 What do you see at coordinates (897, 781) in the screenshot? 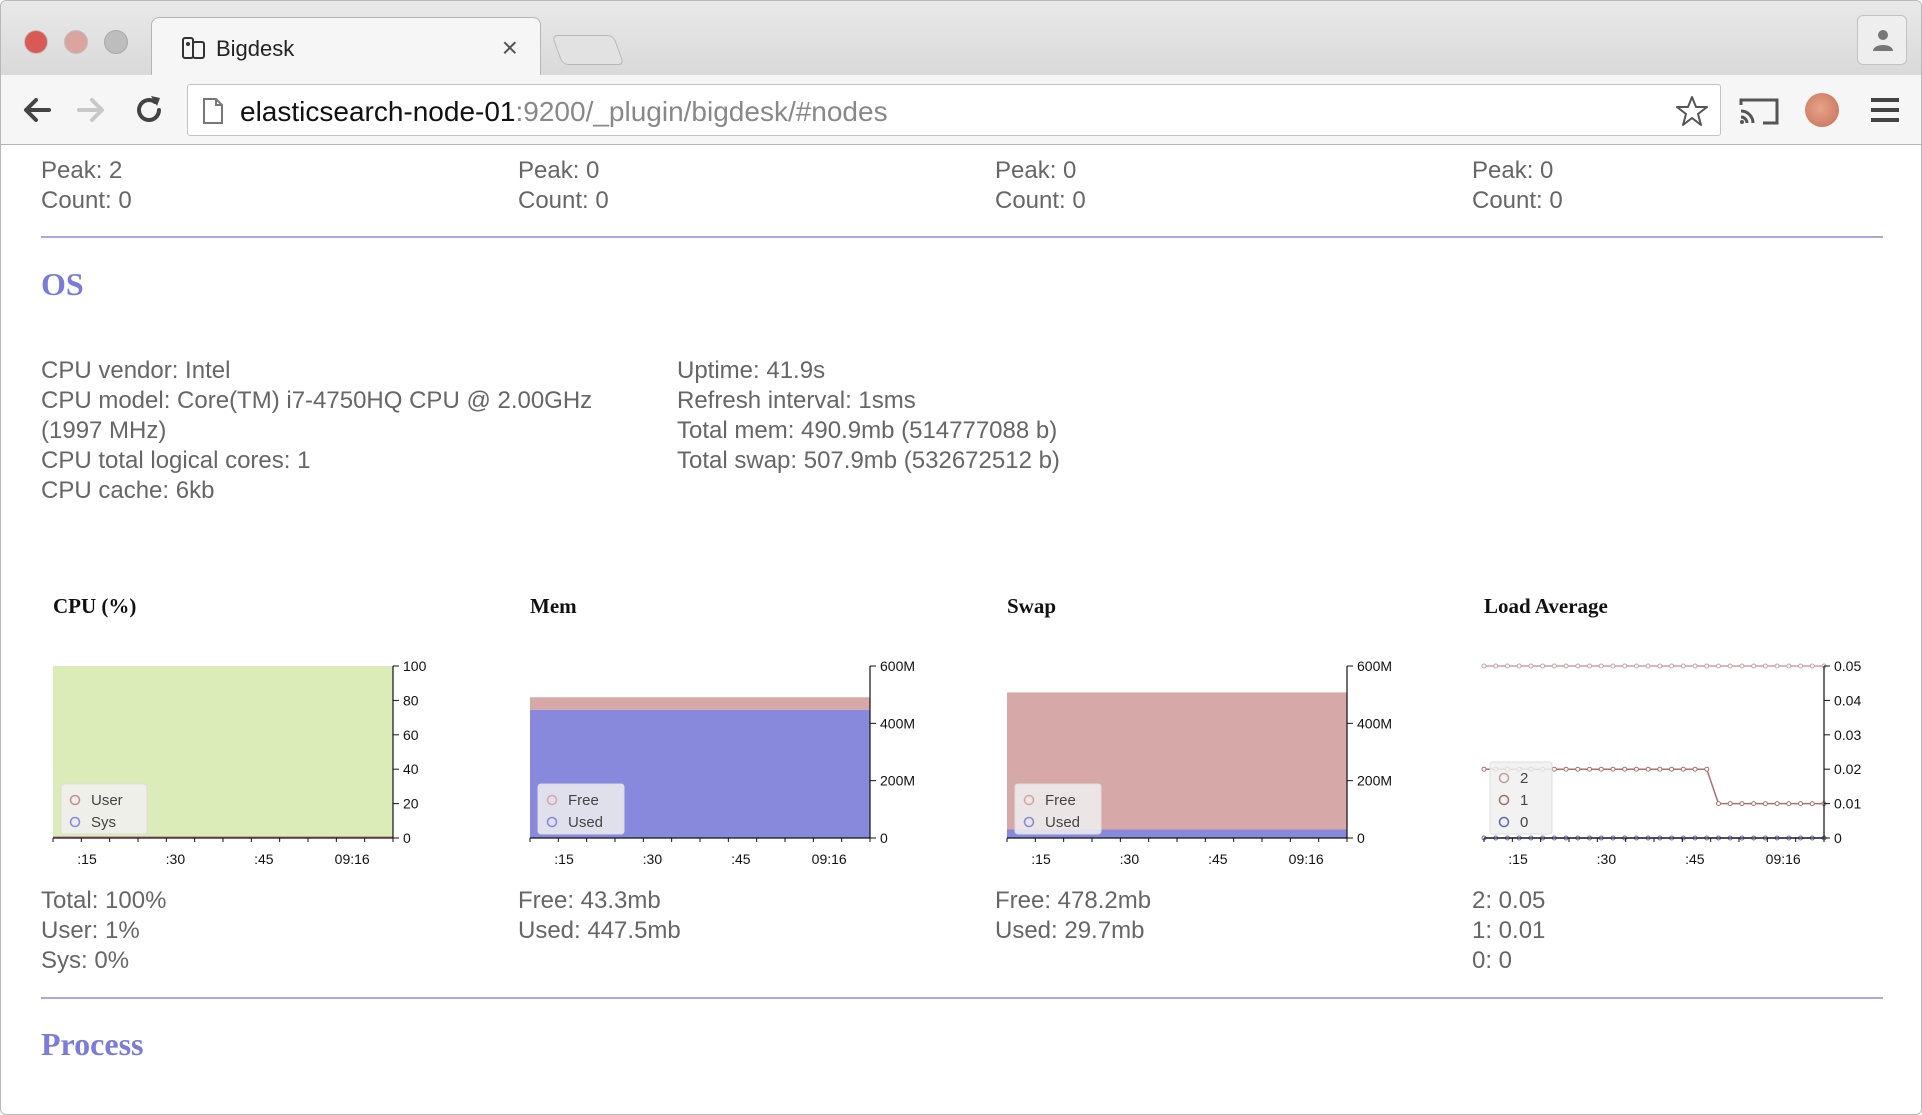
I see `y-tick-label: 200M` at bounding box center [897, 781].